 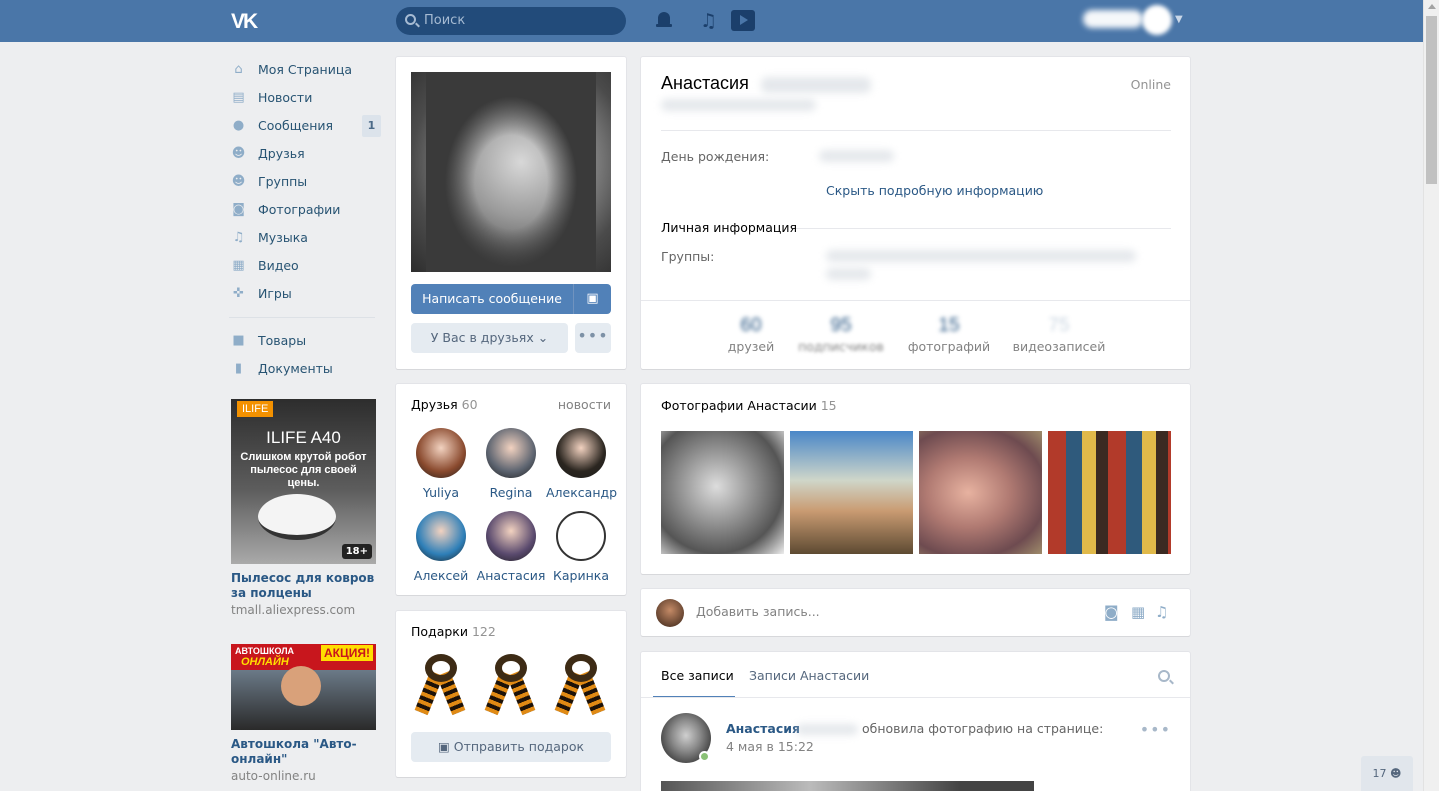 I want to click on post-author-name: Анастасия, so click(x=763, y=728).